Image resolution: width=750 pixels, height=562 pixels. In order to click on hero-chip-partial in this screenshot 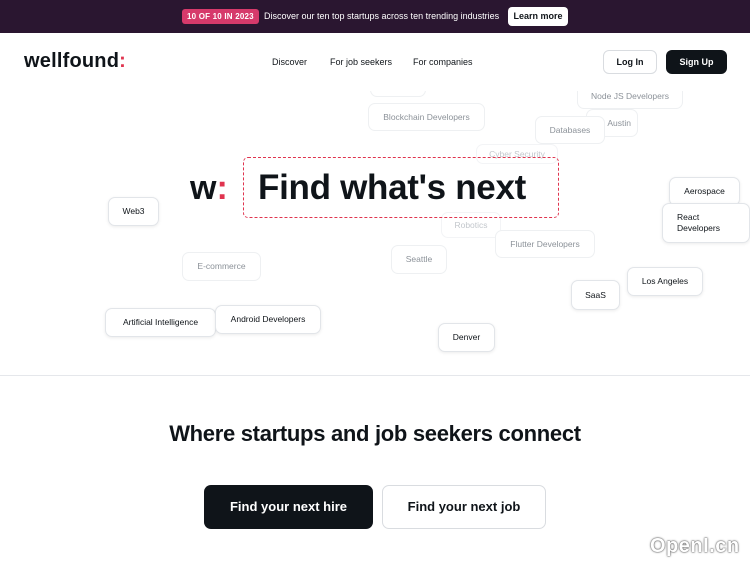, I will do `click(398, 94)`.